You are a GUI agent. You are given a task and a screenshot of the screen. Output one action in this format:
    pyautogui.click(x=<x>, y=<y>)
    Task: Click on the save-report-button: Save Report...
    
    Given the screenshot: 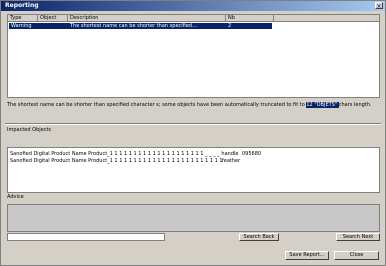 What is the action you would take?
    pyautogui.click(x=307, y=255)
    